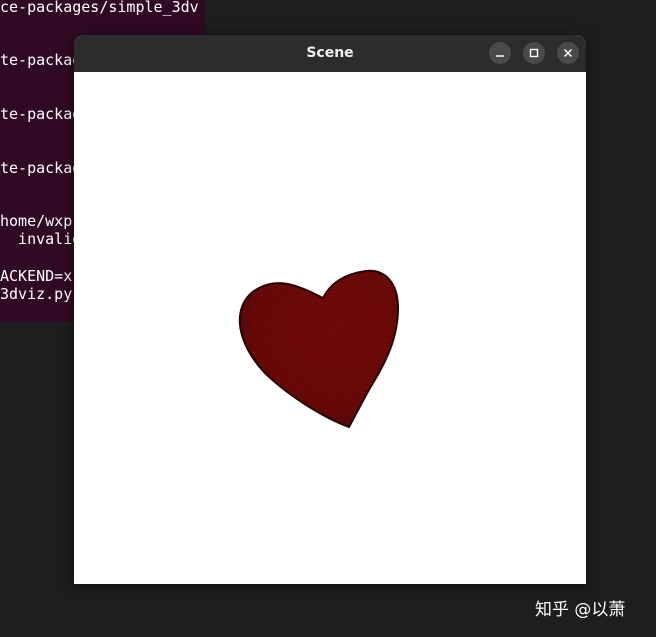  I want to click on terminal-line: ce-packages/simple_3dv, so click(99, 8).